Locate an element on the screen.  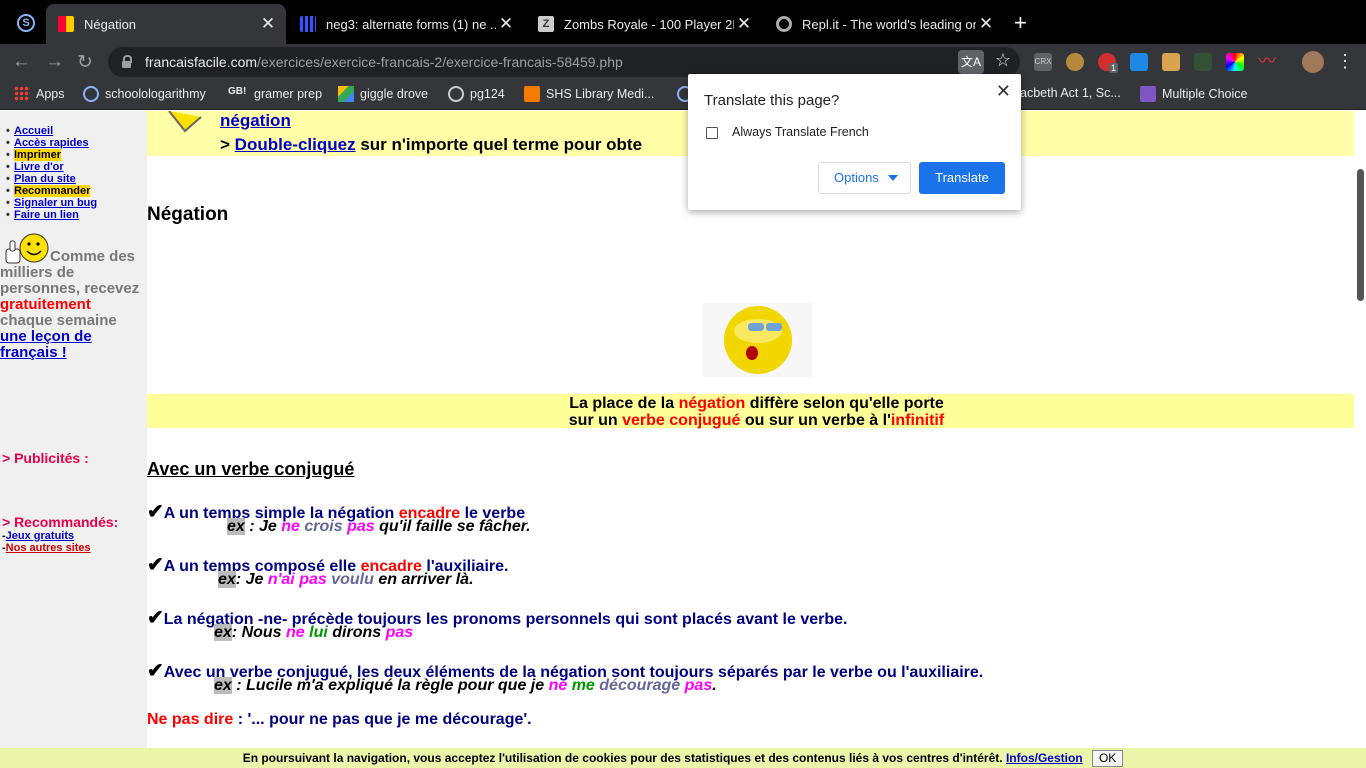
cookie-ok-button: OK is located at coordinates (1107, 758).